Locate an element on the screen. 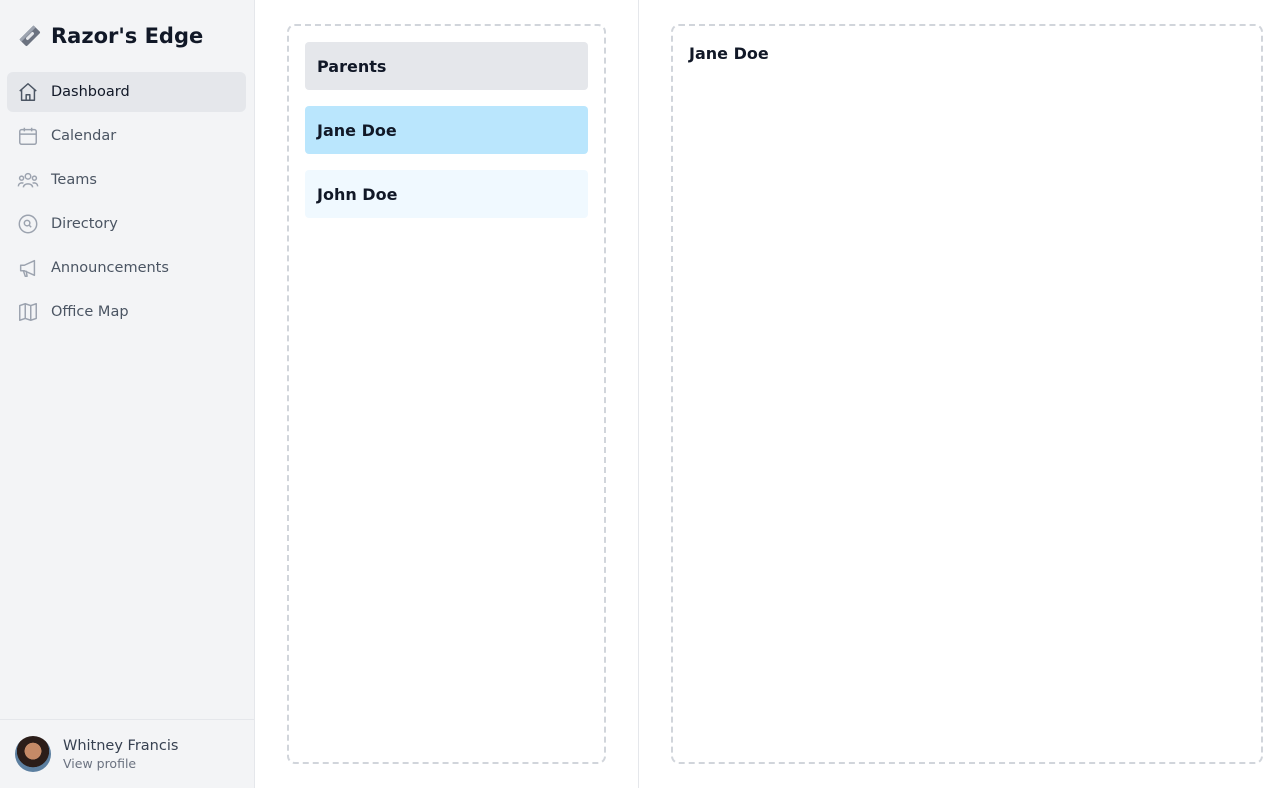 This screenshot has width=1280, height=788. sidebar-item-calendar: Calendar is located at coordinates (126, 136).